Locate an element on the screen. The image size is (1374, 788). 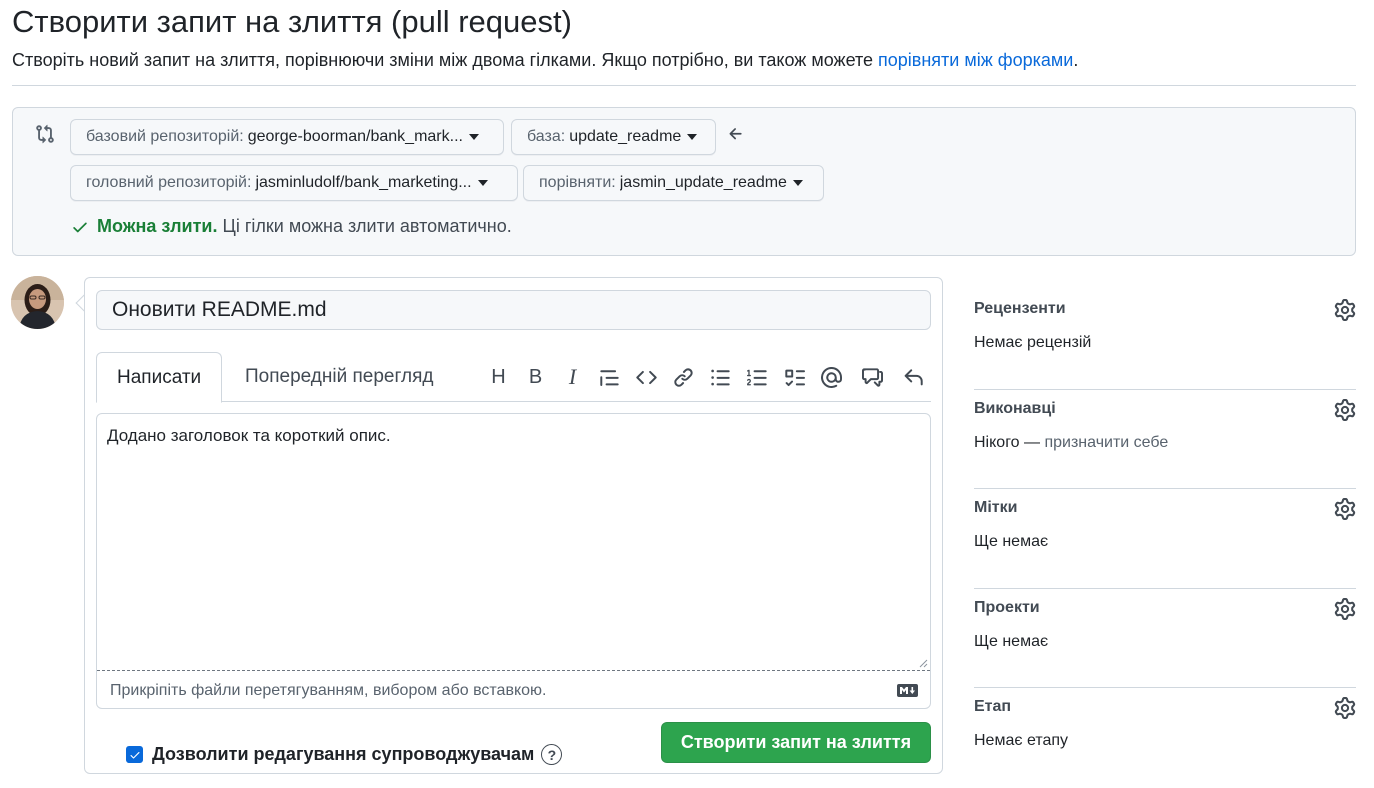
sidebar-value: Немає етапу is located at coordinates (1021, 740).